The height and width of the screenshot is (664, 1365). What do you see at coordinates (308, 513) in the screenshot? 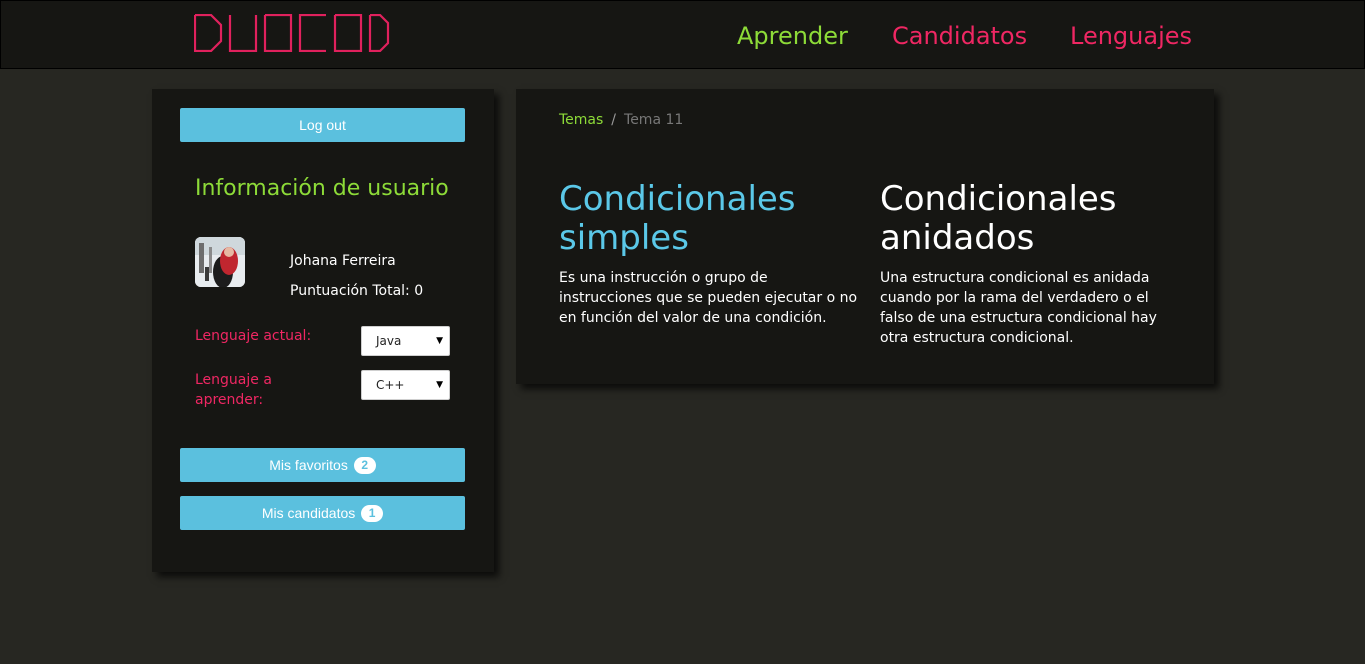
I see `candidates-label: Mis candidatos` at bounding box center [308, 513].